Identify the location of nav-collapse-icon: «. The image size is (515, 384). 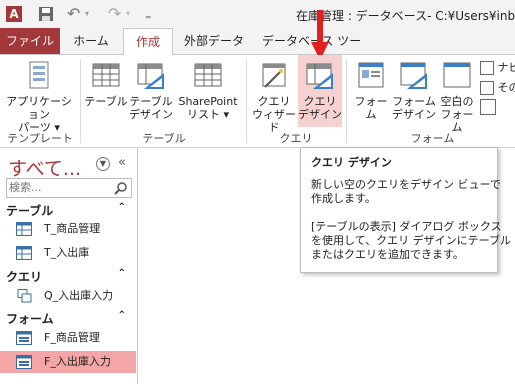
(122, 162).